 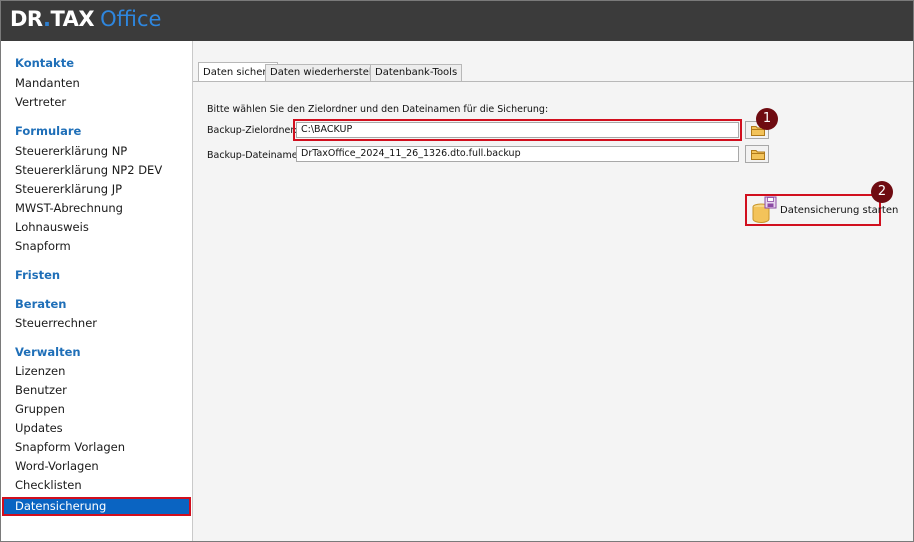 What do you see at coordinates (96, 485) in the screenshot?
I see `sidebar-item-checklisten: Checklisten` at bounding box center [96, 485].